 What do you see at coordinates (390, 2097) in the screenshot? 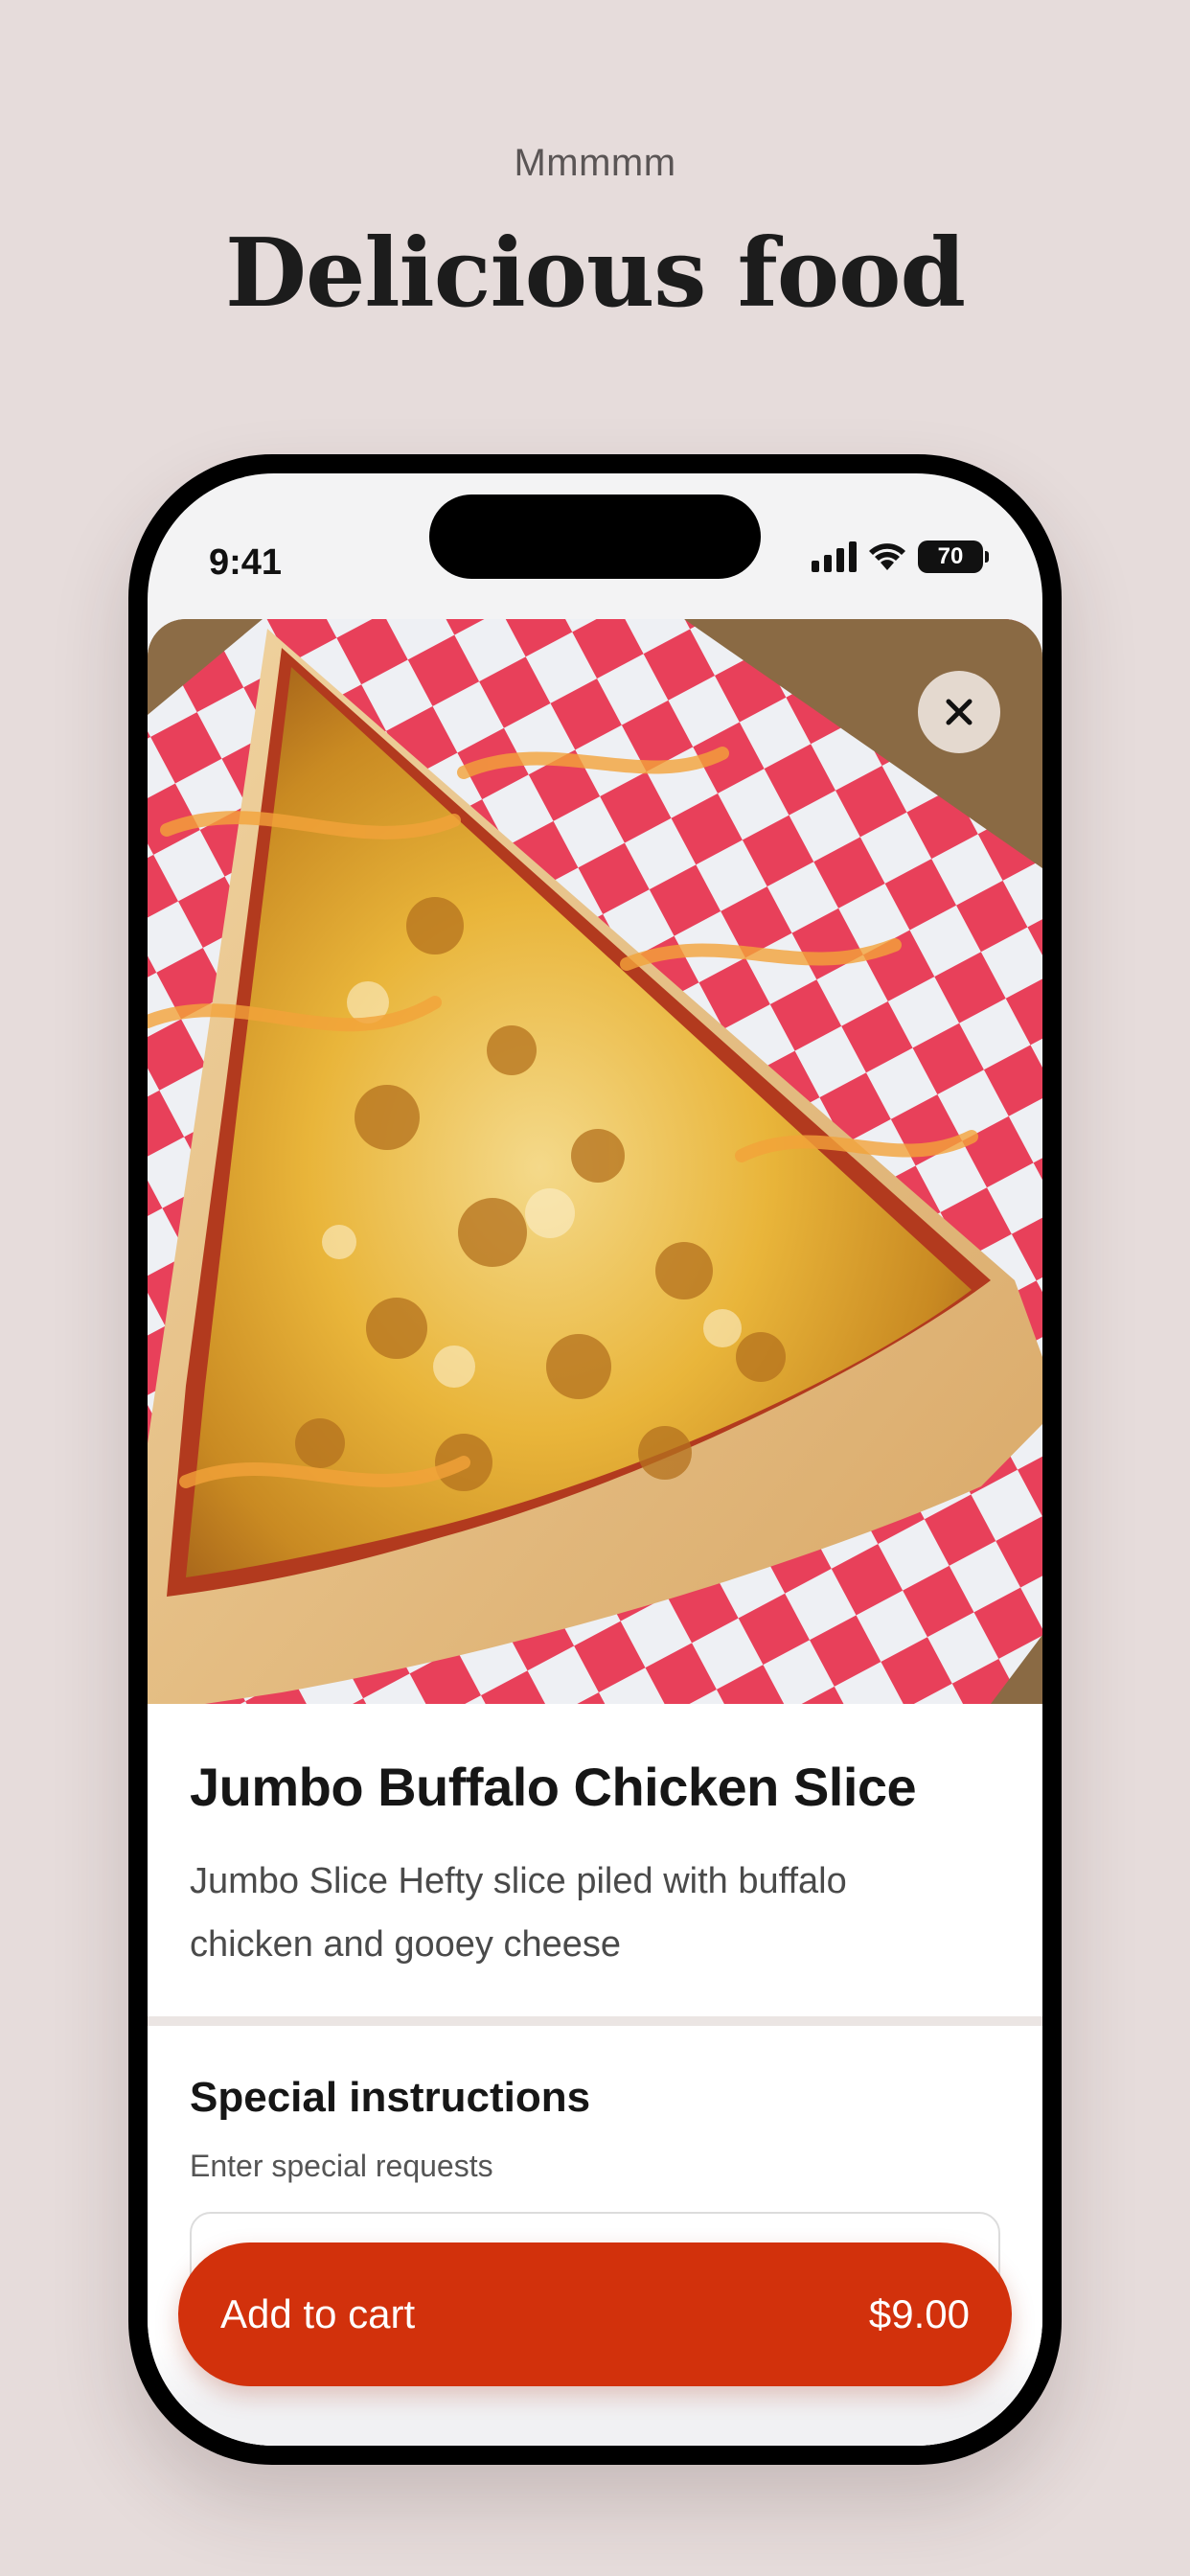
I see `special-instructions-title: Special instructions` at bounding box center [390, 2097].